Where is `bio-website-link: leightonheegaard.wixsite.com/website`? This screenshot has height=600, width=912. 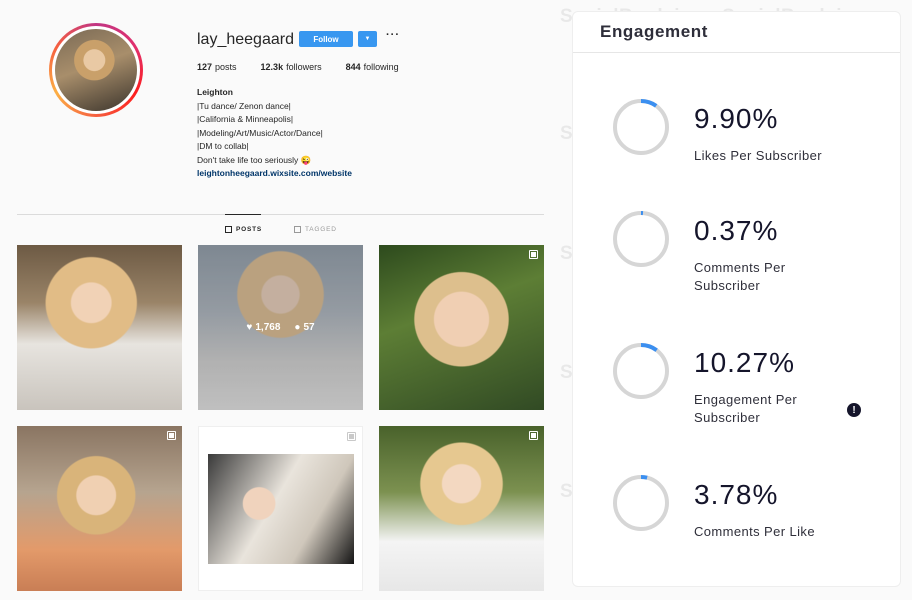 bio-website-link: leightonheegaard.wixsite.com/website is located at coordinates (274, 174).